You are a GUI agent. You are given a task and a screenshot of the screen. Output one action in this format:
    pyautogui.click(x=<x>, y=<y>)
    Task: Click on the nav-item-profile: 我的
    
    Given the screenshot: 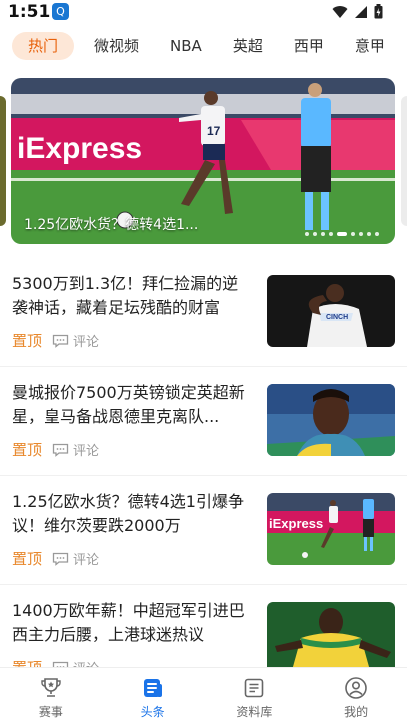 What is the action you would take?
    pyautogui.click(x=356, y=695)
    